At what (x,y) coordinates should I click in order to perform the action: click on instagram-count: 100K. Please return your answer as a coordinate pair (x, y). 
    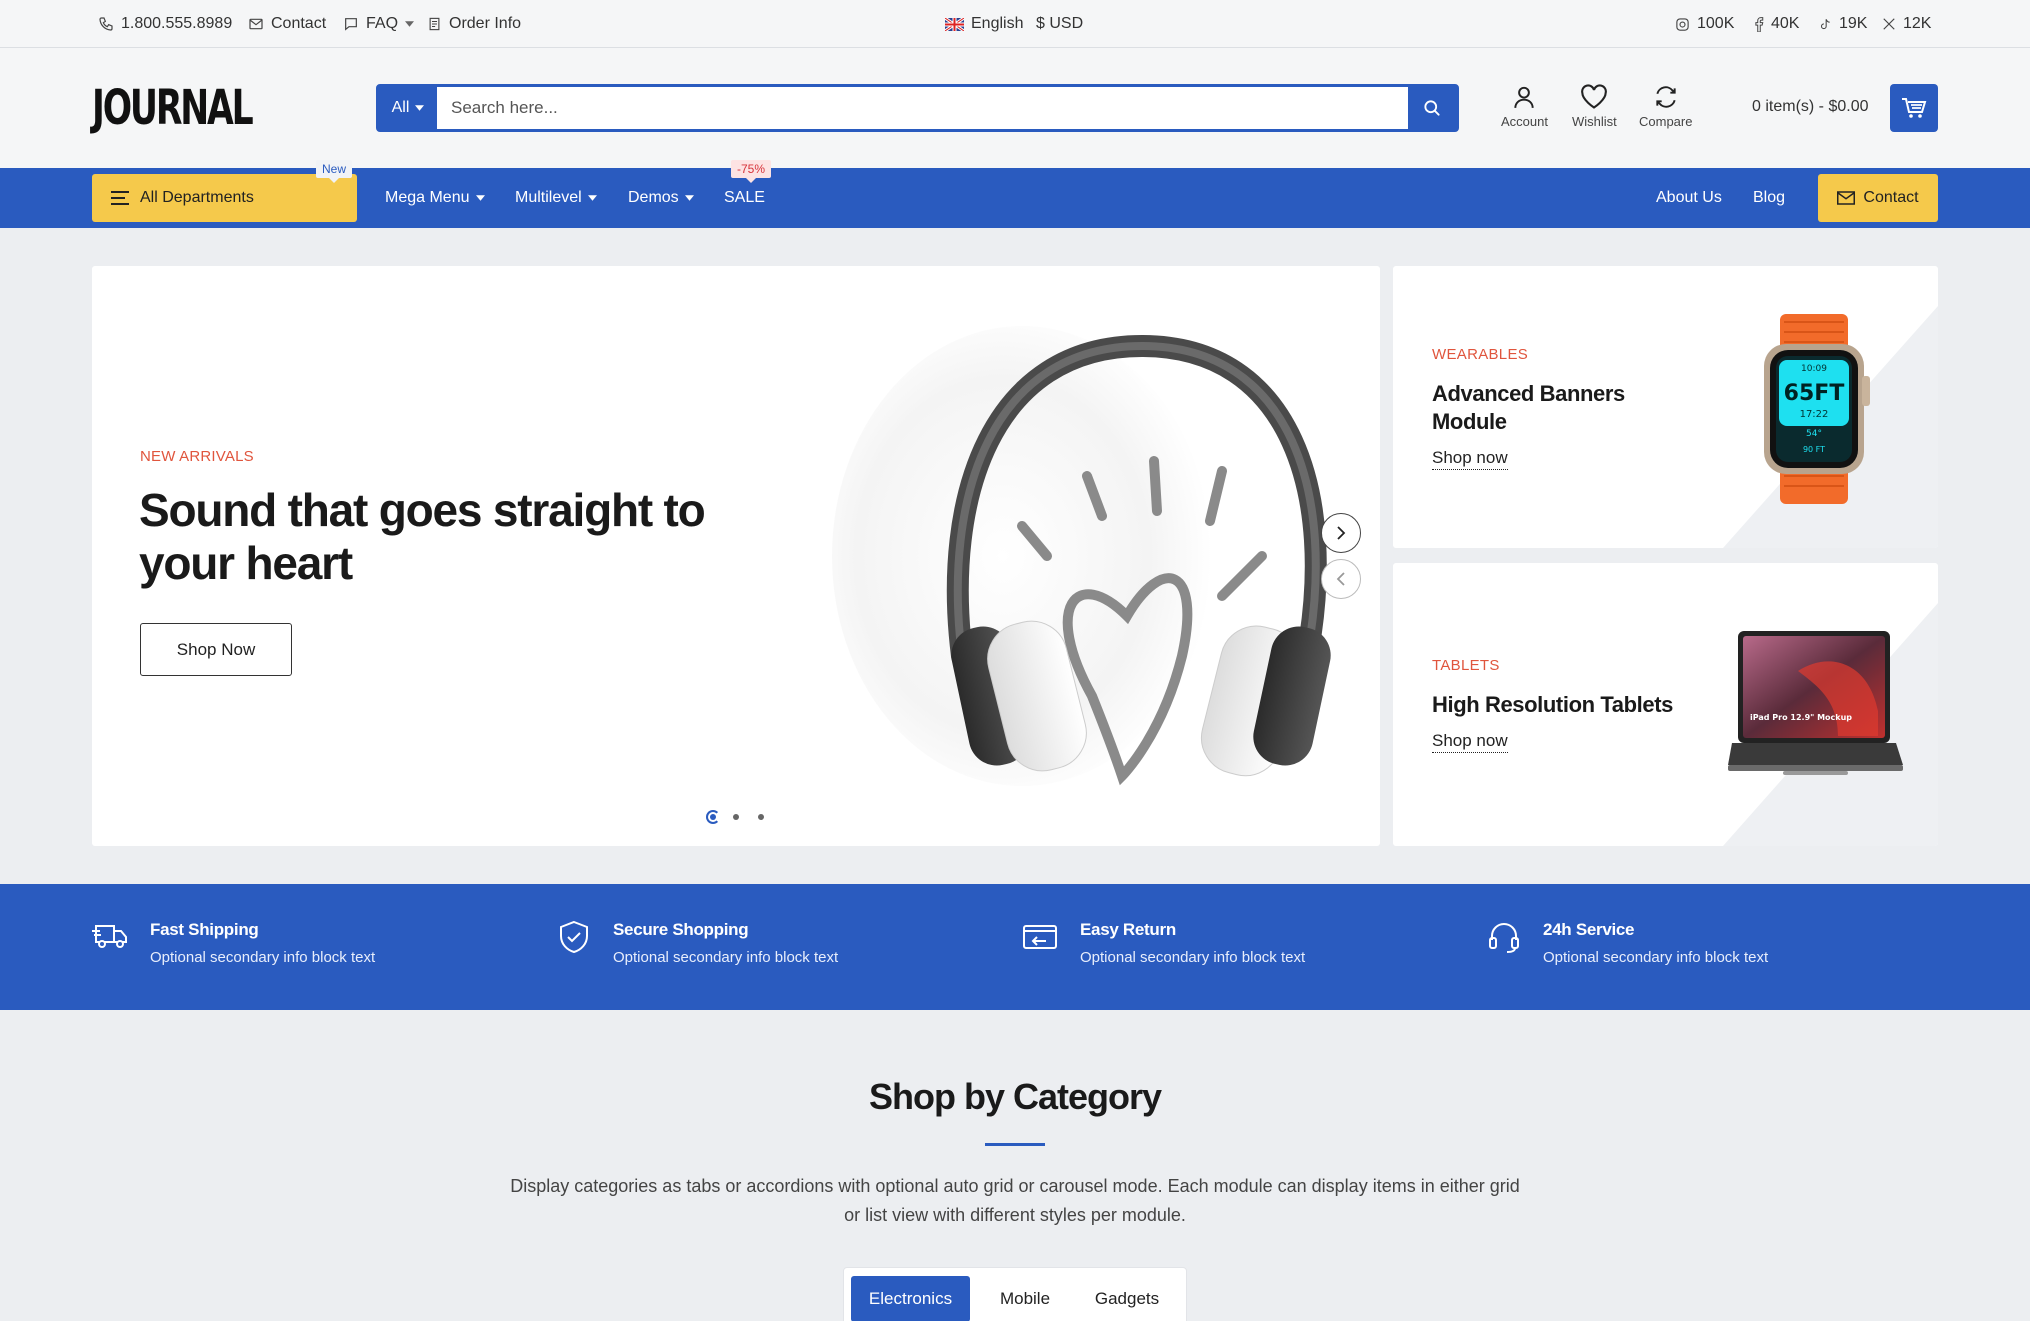
    Looking at the image, I should click on (1716, 23).